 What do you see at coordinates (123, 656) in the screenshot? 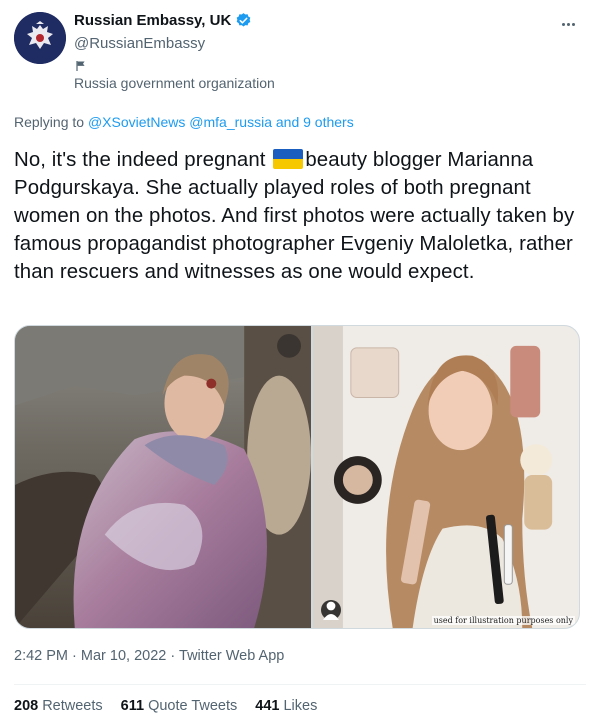
I see `tweet-date: Mar 10, 2022` at bounding box center [123, 656].